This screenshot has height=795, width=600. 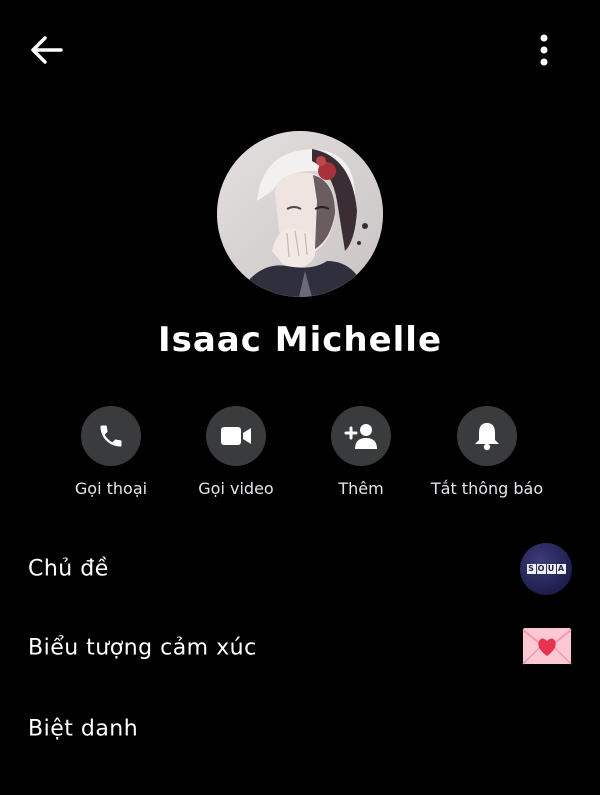 I want to click on bell-icon, so click(x=487, y=437).